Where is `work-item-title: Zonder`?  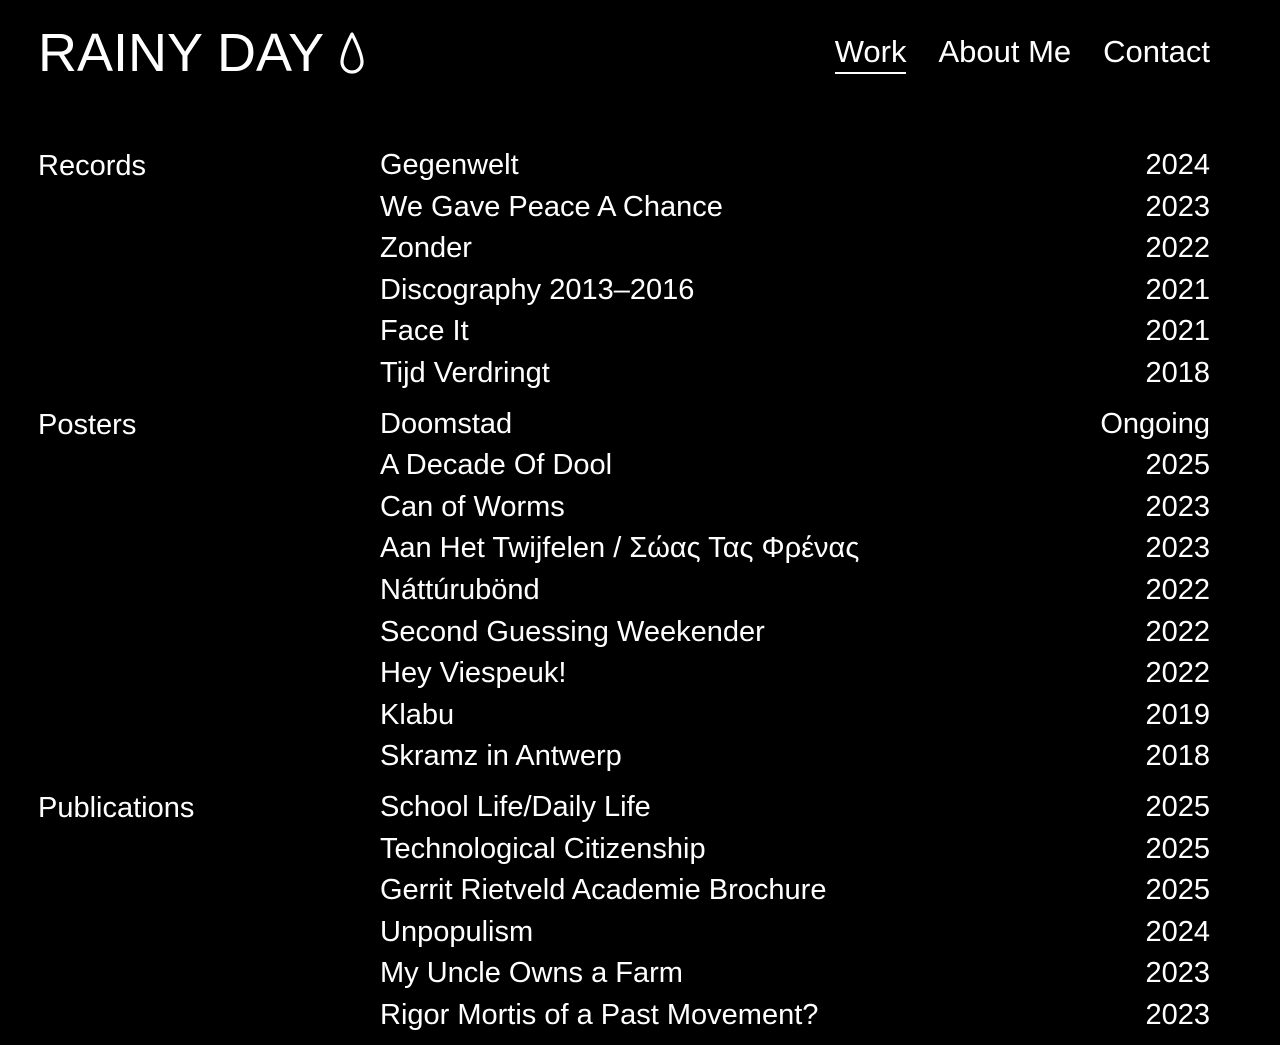 work-item-title: Zonder is located at coordinates (426, 248).